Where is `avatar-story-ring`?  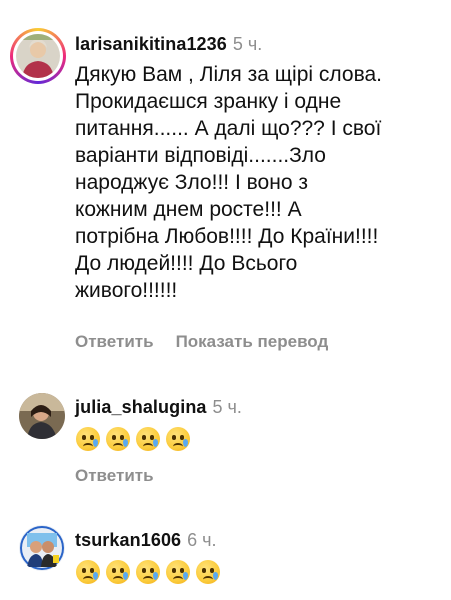 avatar-story-ring is located at coordinates (38, 56).